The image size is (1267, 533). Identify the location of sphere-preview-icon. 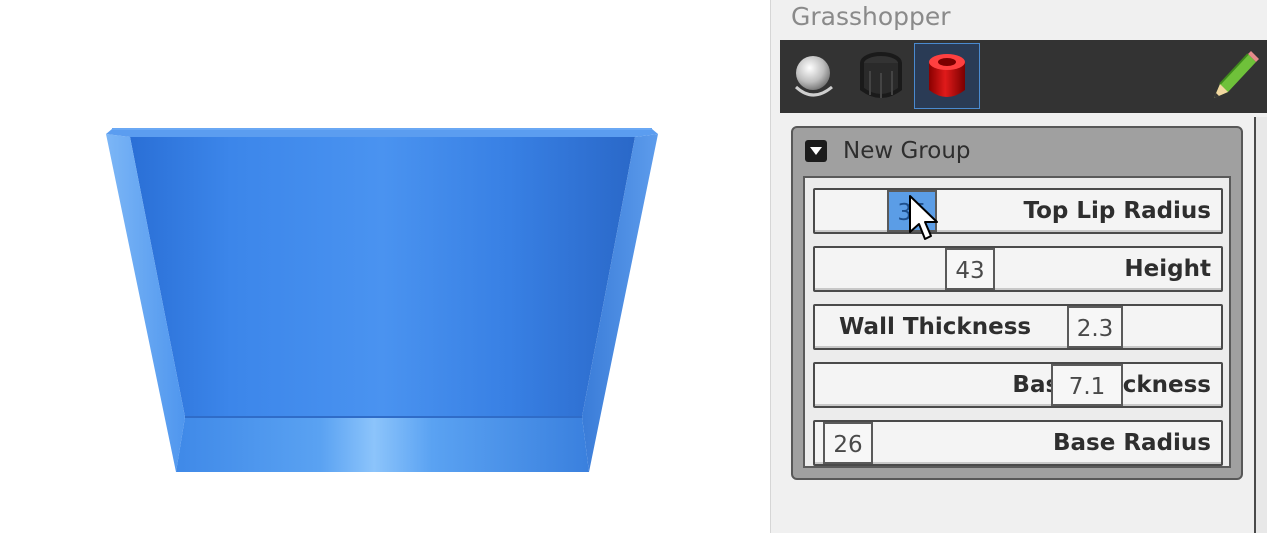
(815, 76).